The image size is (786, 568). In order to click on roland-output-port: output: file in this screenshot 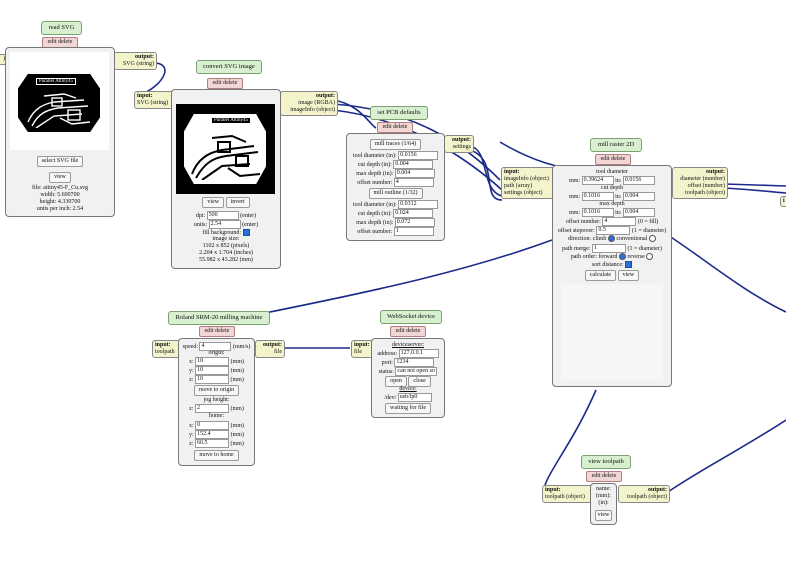, I will do `click(270, 349)`.